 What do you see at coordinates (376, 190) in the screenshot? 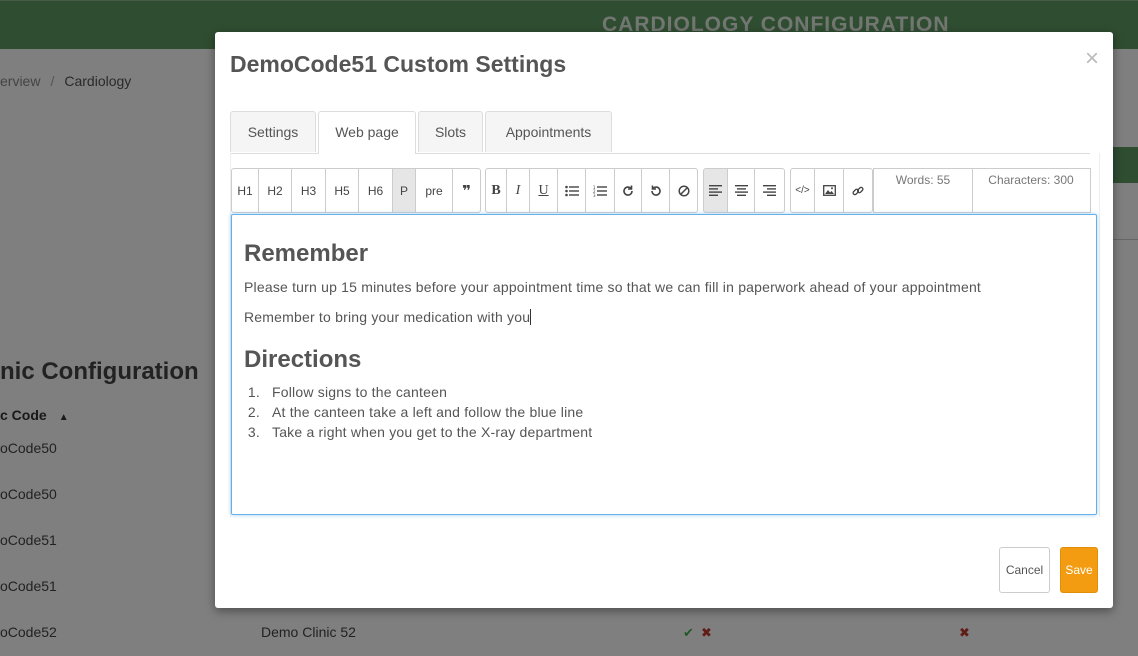
I see `h6-button: H6` at bounding box center [376, 190].